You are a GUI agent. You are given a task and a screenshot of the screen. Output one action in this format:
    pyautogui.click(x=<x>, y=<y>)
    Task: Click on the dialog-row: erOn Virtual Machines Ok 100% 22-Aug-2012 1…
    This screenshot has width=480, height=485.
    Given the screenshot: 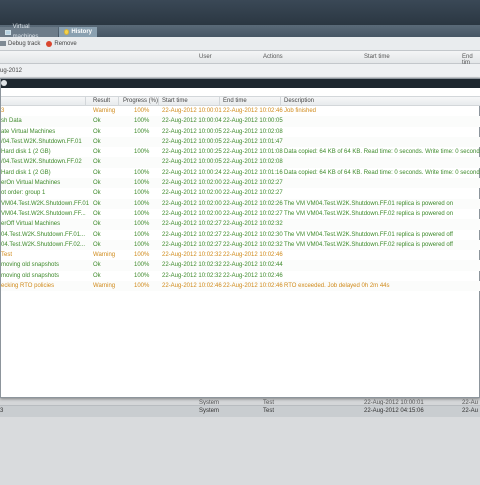 What is the action you would take?
    pyautogui.click(x=240, y=183)
    